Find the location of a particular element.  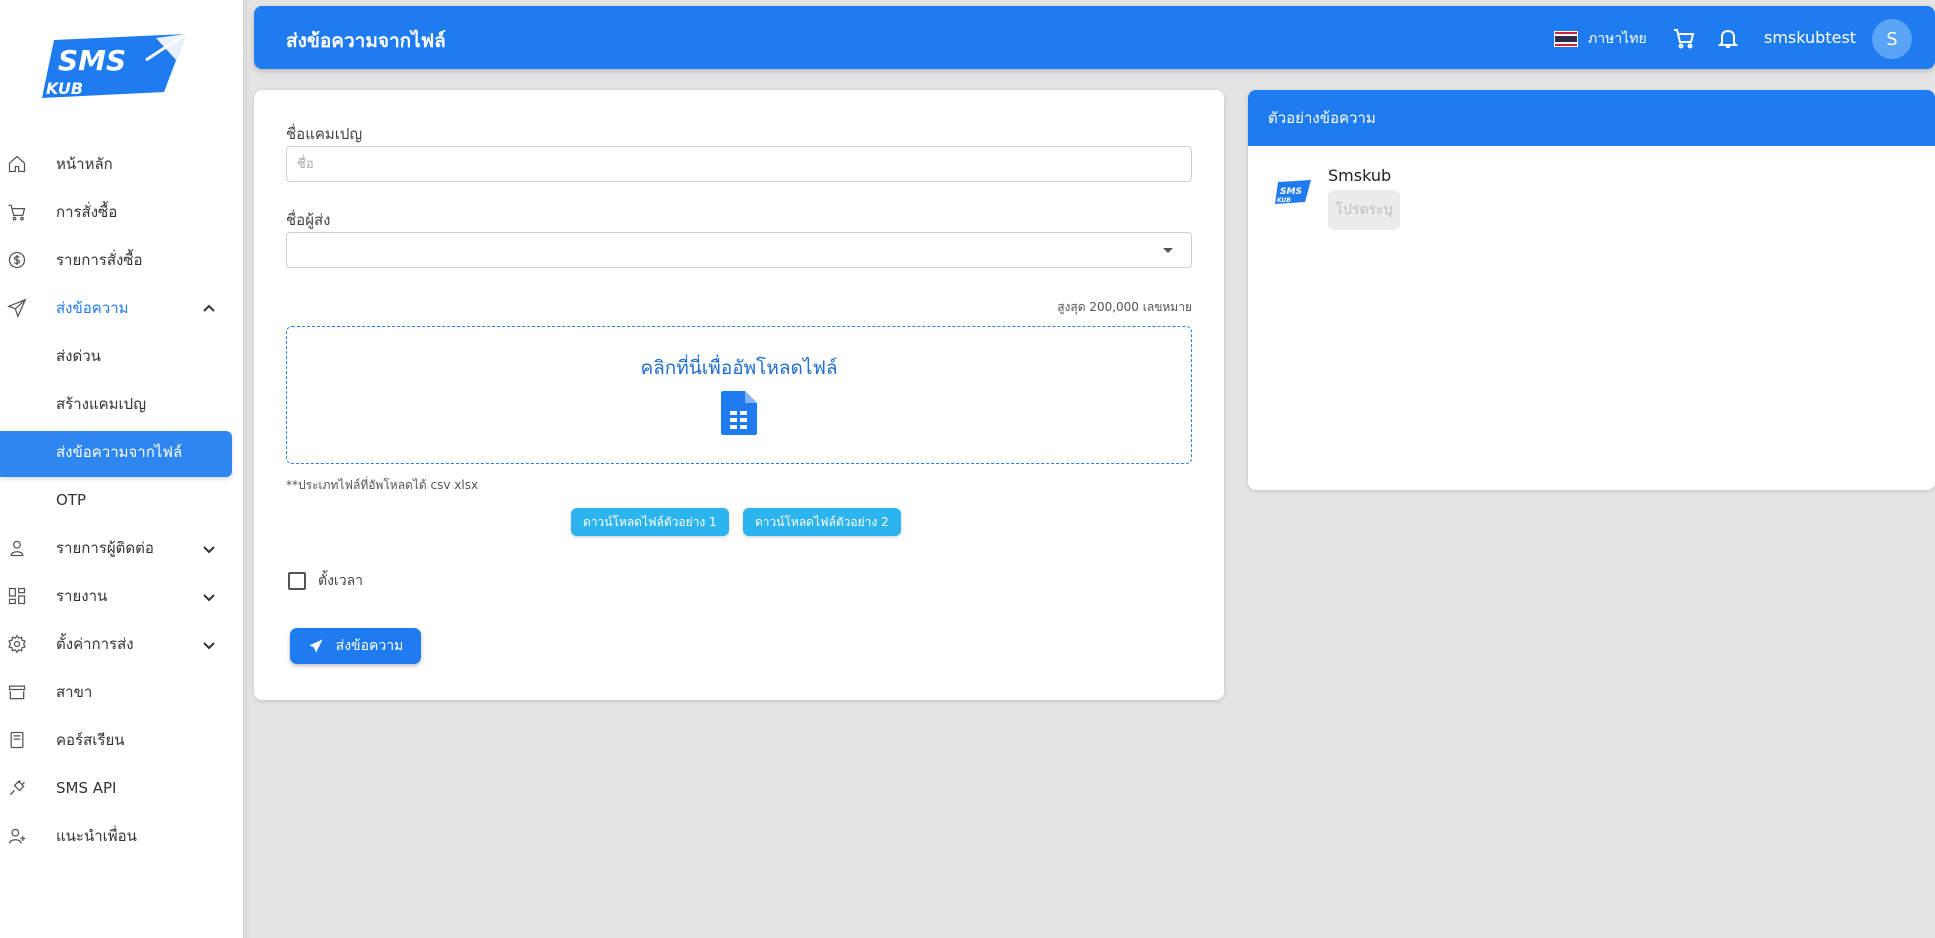

smskub-logo-small: SMS KUB is located at coordinates (1293, 192).